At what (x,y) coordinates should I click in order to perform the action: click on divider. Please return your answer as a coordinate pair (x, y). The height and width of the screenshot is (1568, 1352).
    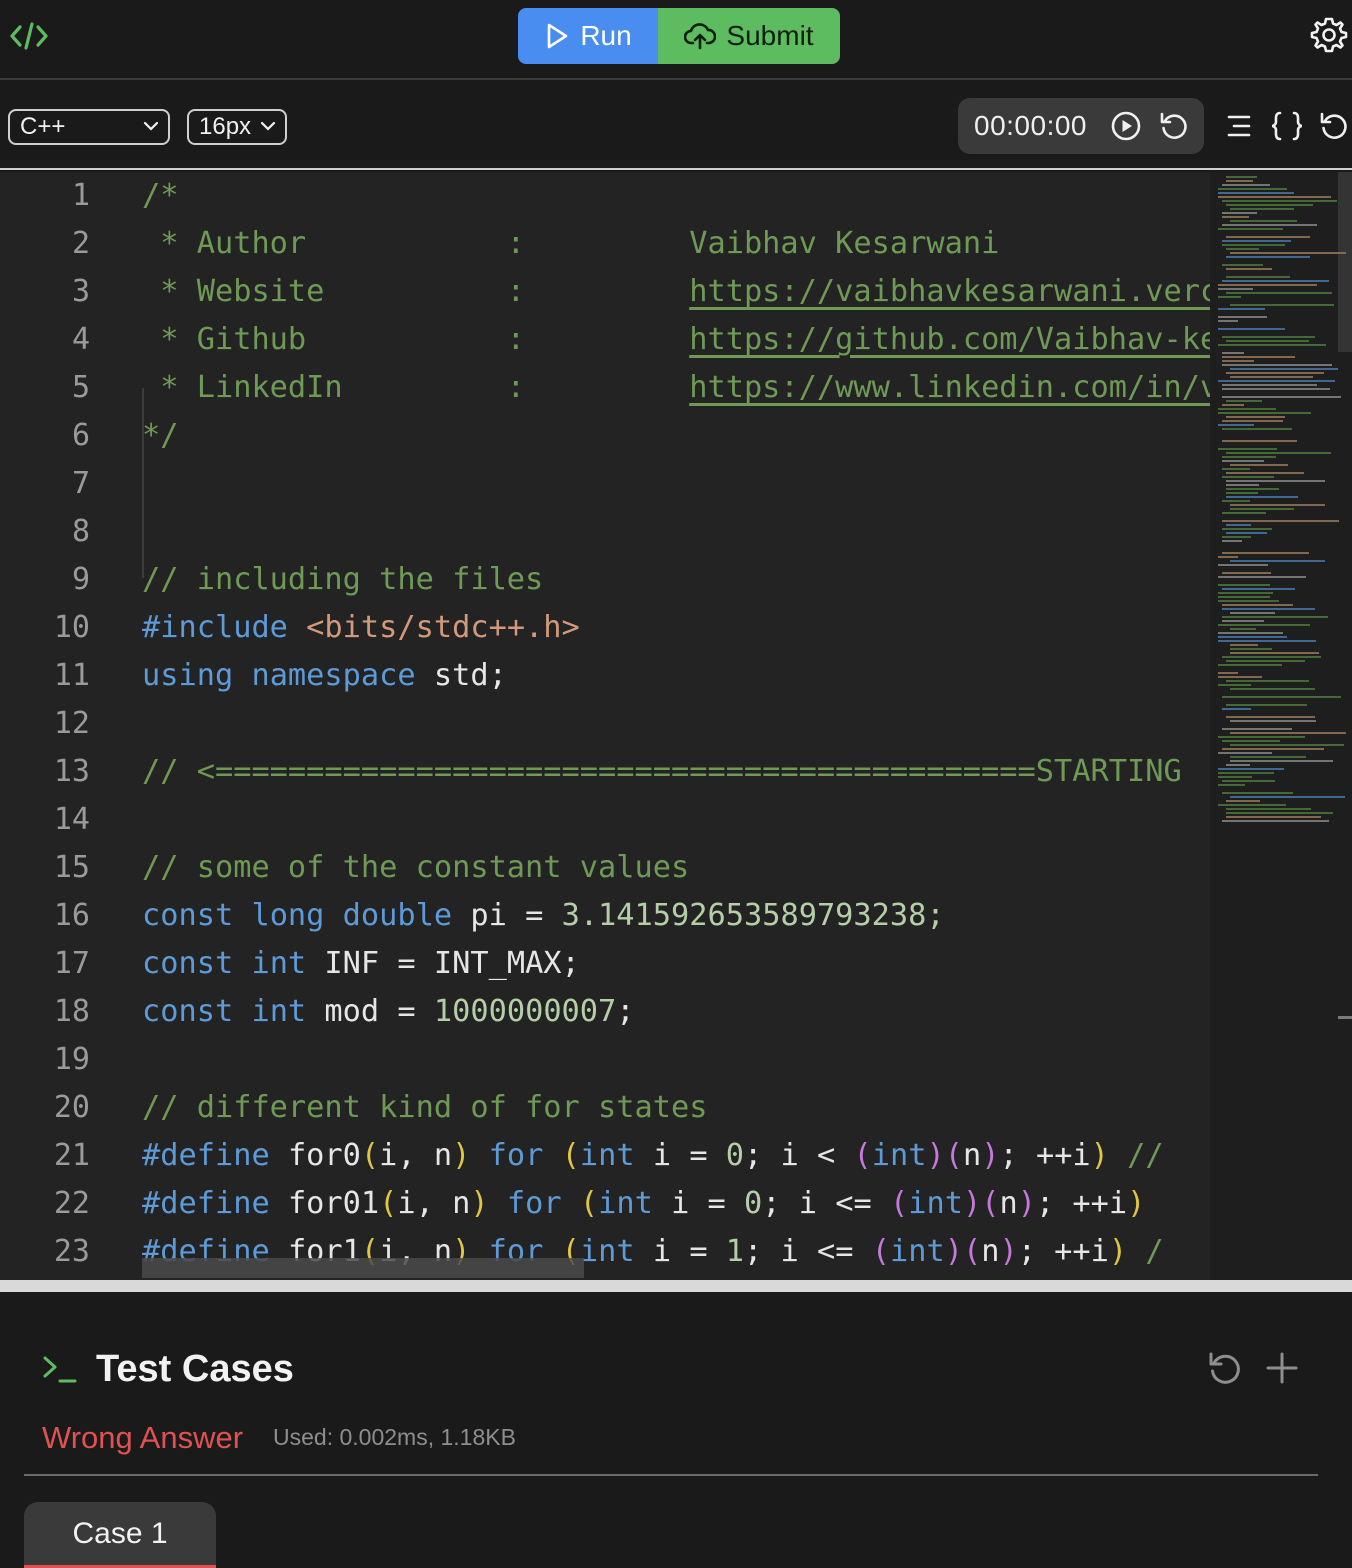
    Looking at the image, I should click on (671, 1475).